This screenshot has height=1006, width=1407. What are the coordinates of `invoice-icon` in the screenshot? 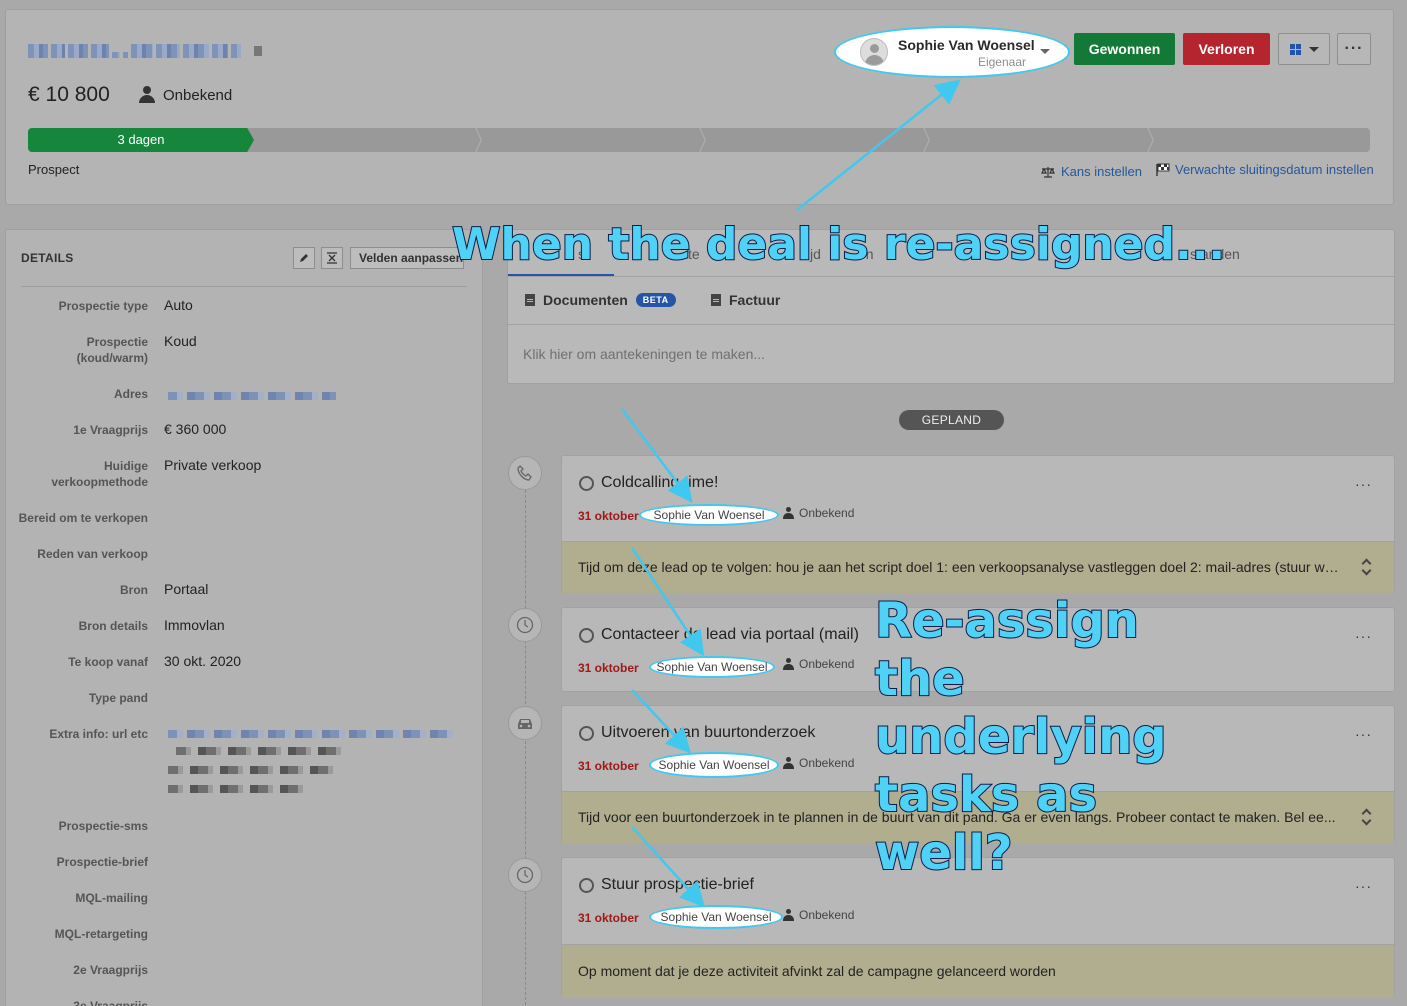 It's located at (716, 300).